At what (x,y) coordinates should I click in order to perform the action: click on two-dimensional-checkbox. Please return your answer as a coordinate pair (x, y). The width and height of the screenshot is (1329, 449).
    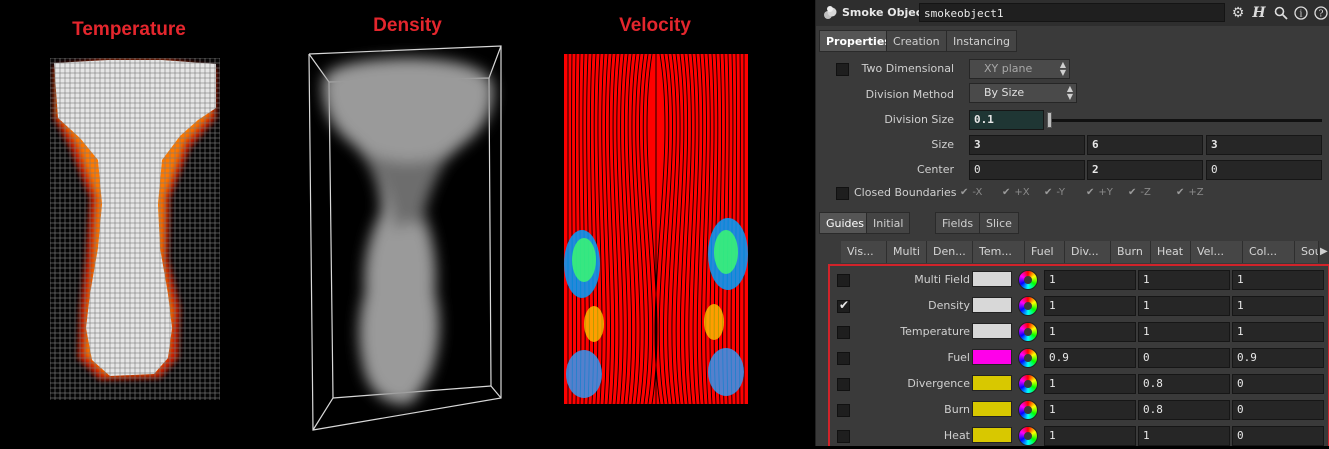
    Looking at the image, I should click on (842, 69).